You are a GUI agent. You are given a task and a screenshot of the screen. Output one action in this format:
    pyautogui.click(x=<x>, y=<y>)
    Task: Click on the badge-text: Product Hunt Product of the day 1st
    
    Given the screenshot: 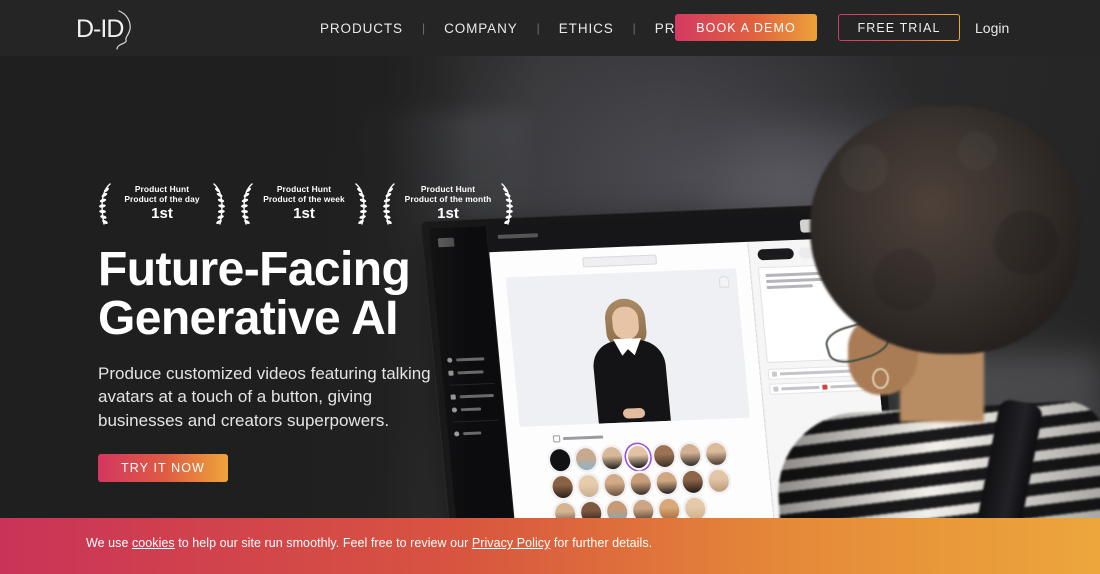 What is the action you would take?
    pyautogui.click(x=162, y=203)
    